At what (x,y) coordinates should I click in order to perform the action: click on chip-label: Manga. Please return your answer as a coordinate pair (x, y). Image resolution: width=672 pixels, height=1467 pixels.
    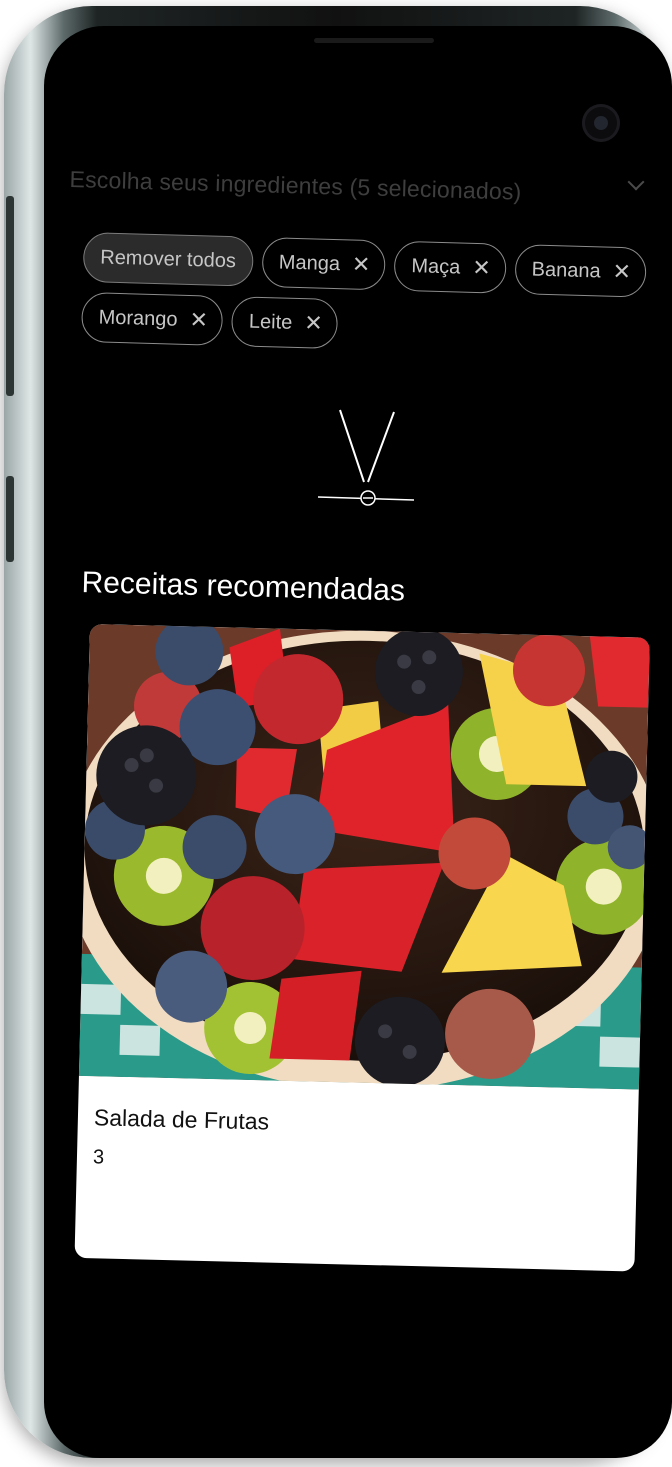
    Looking at the image, I should click on (309, 262).